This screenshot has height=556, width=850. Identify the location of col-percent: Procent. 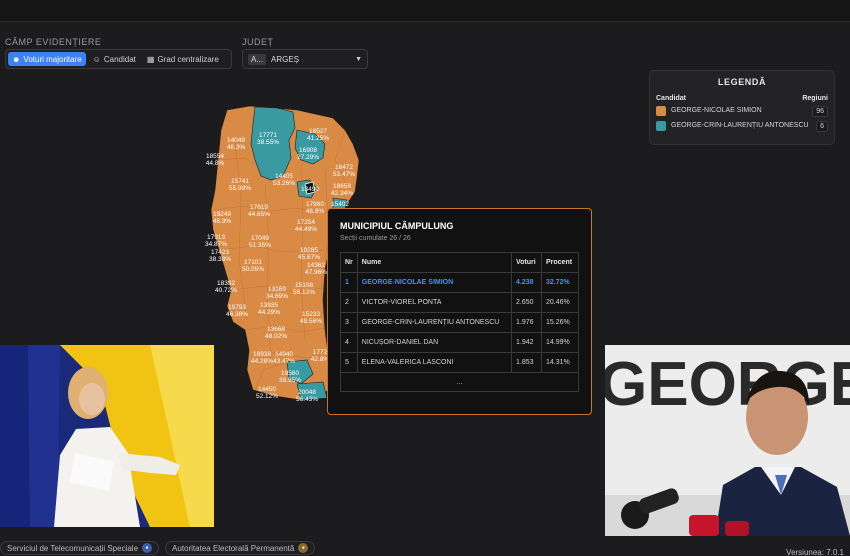
(560, 262).